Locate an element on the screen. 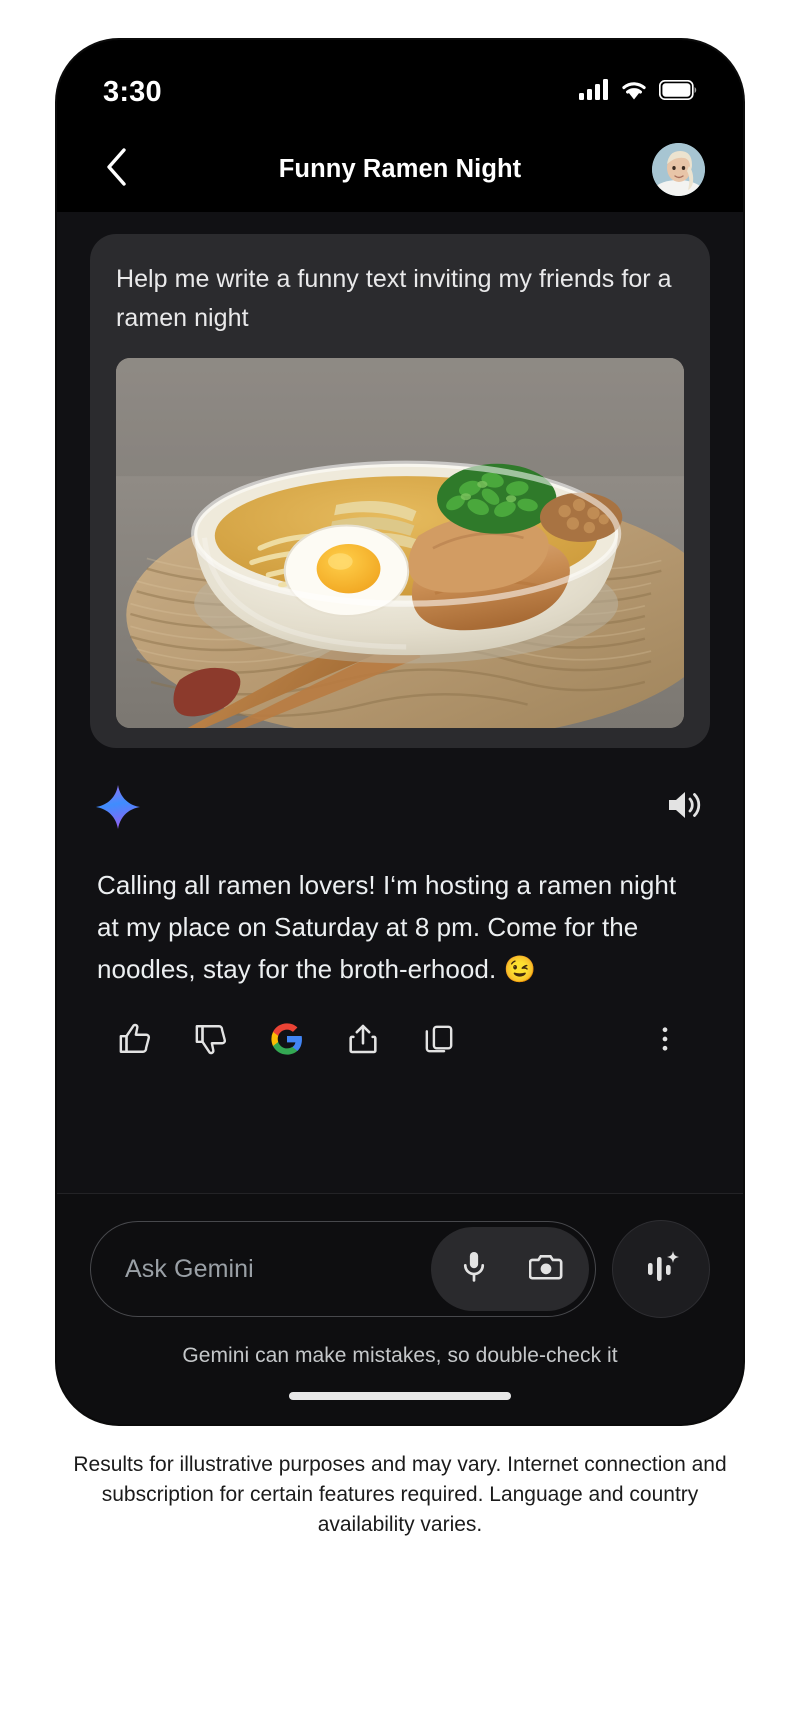 The image size is (800, 1731). battery-full-icon is located at coordinates (677, 92).